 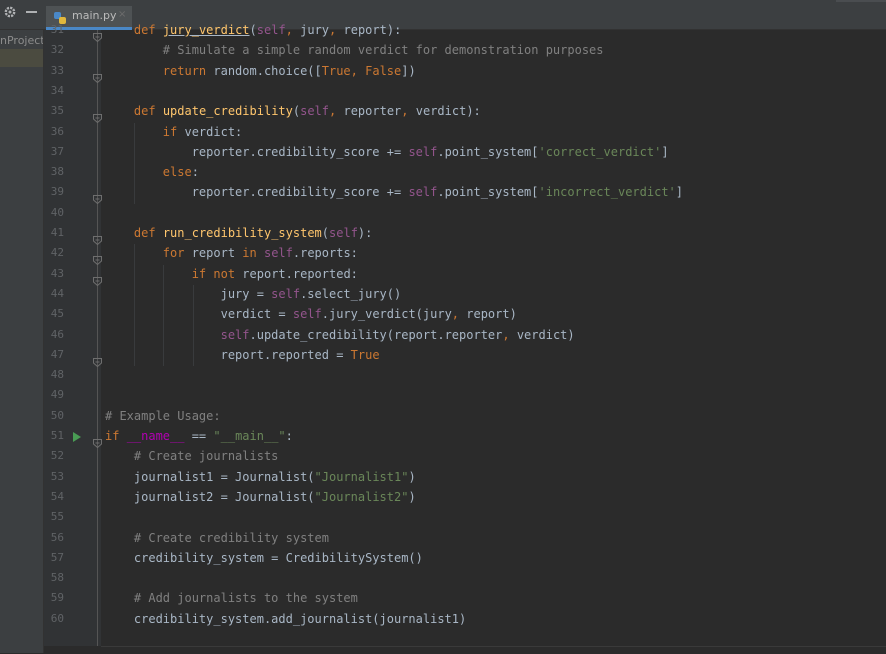 I want to click on line-number: 55, so click(x=57, y=517).